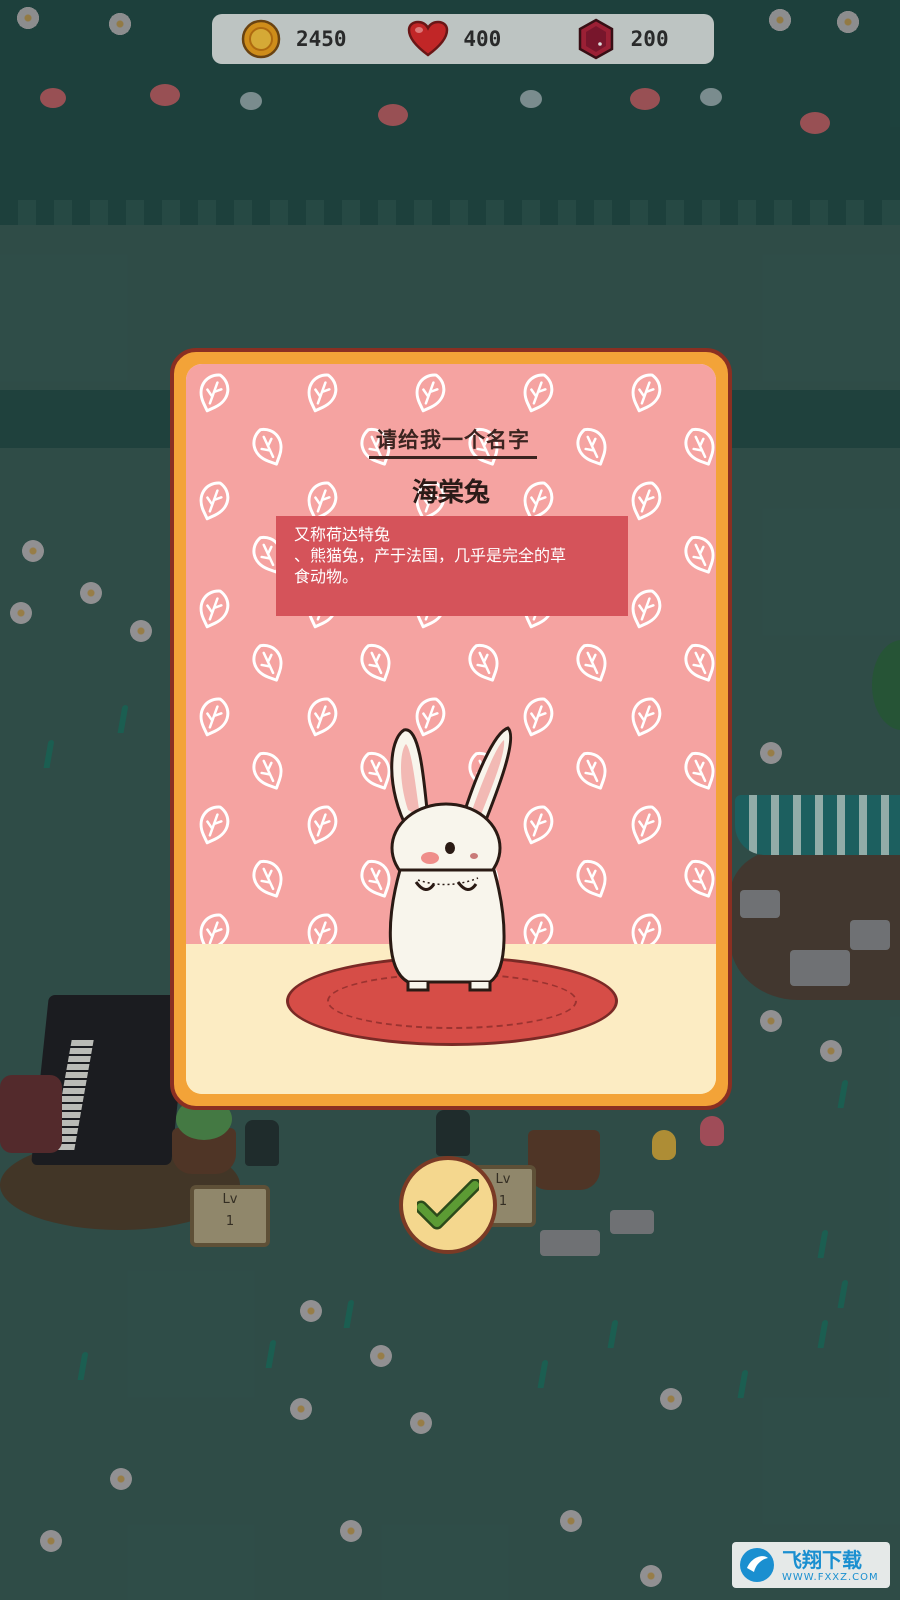 This screenshot has width=900, height=1600. I want to click on checkmark-icon, so click(448, 1204).